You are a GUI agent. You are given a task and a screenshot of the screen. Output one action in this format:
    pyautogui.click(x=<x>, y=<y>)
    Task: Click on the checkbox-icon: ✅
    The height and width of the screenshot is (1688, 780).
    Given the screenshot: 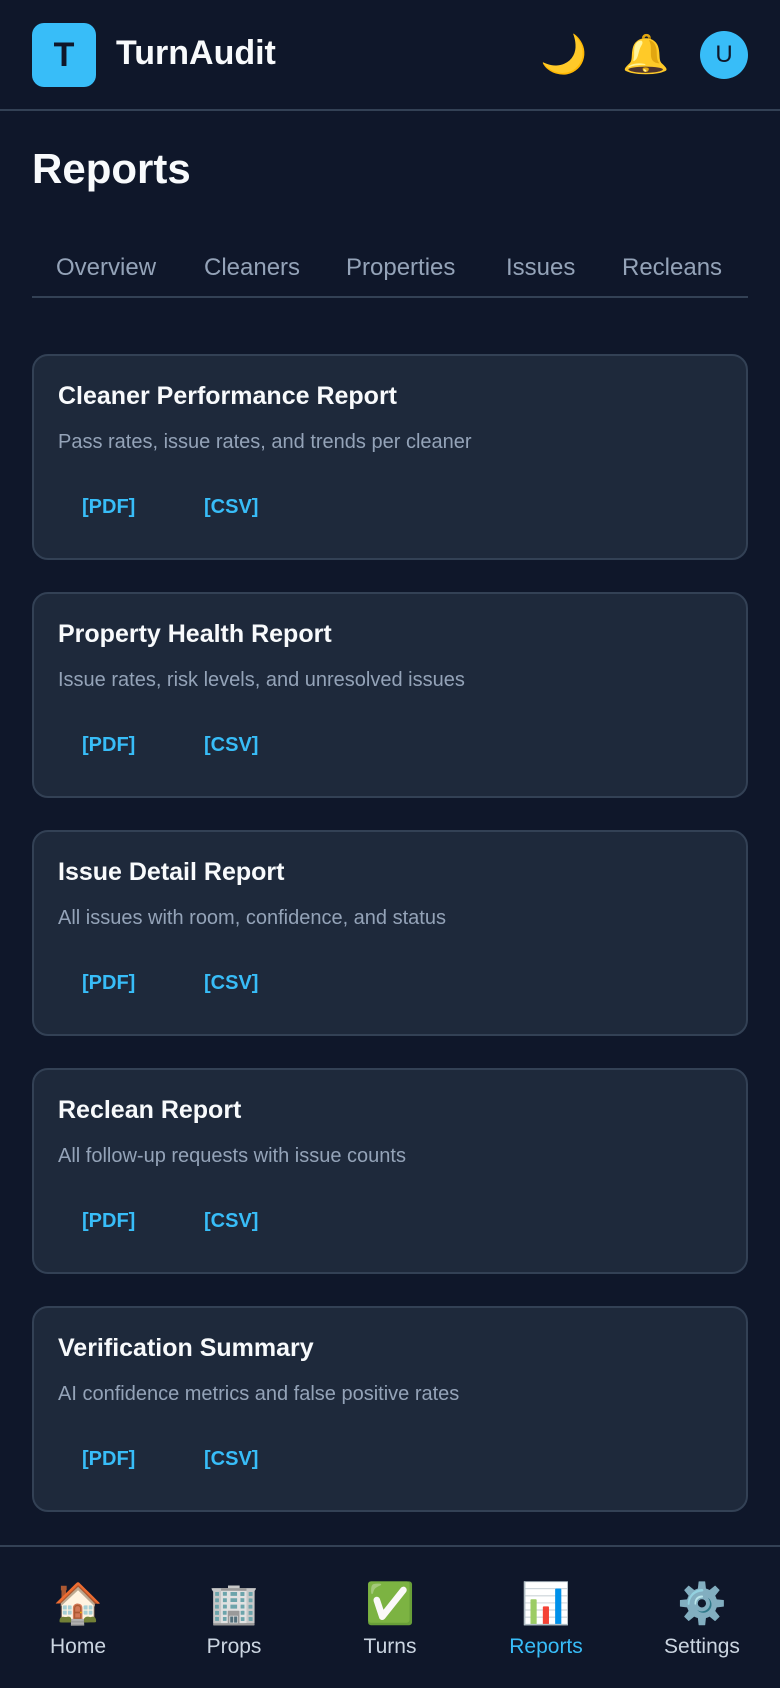 What is the action you would take?
    pyautogui.click(x=390, y=1604)
    